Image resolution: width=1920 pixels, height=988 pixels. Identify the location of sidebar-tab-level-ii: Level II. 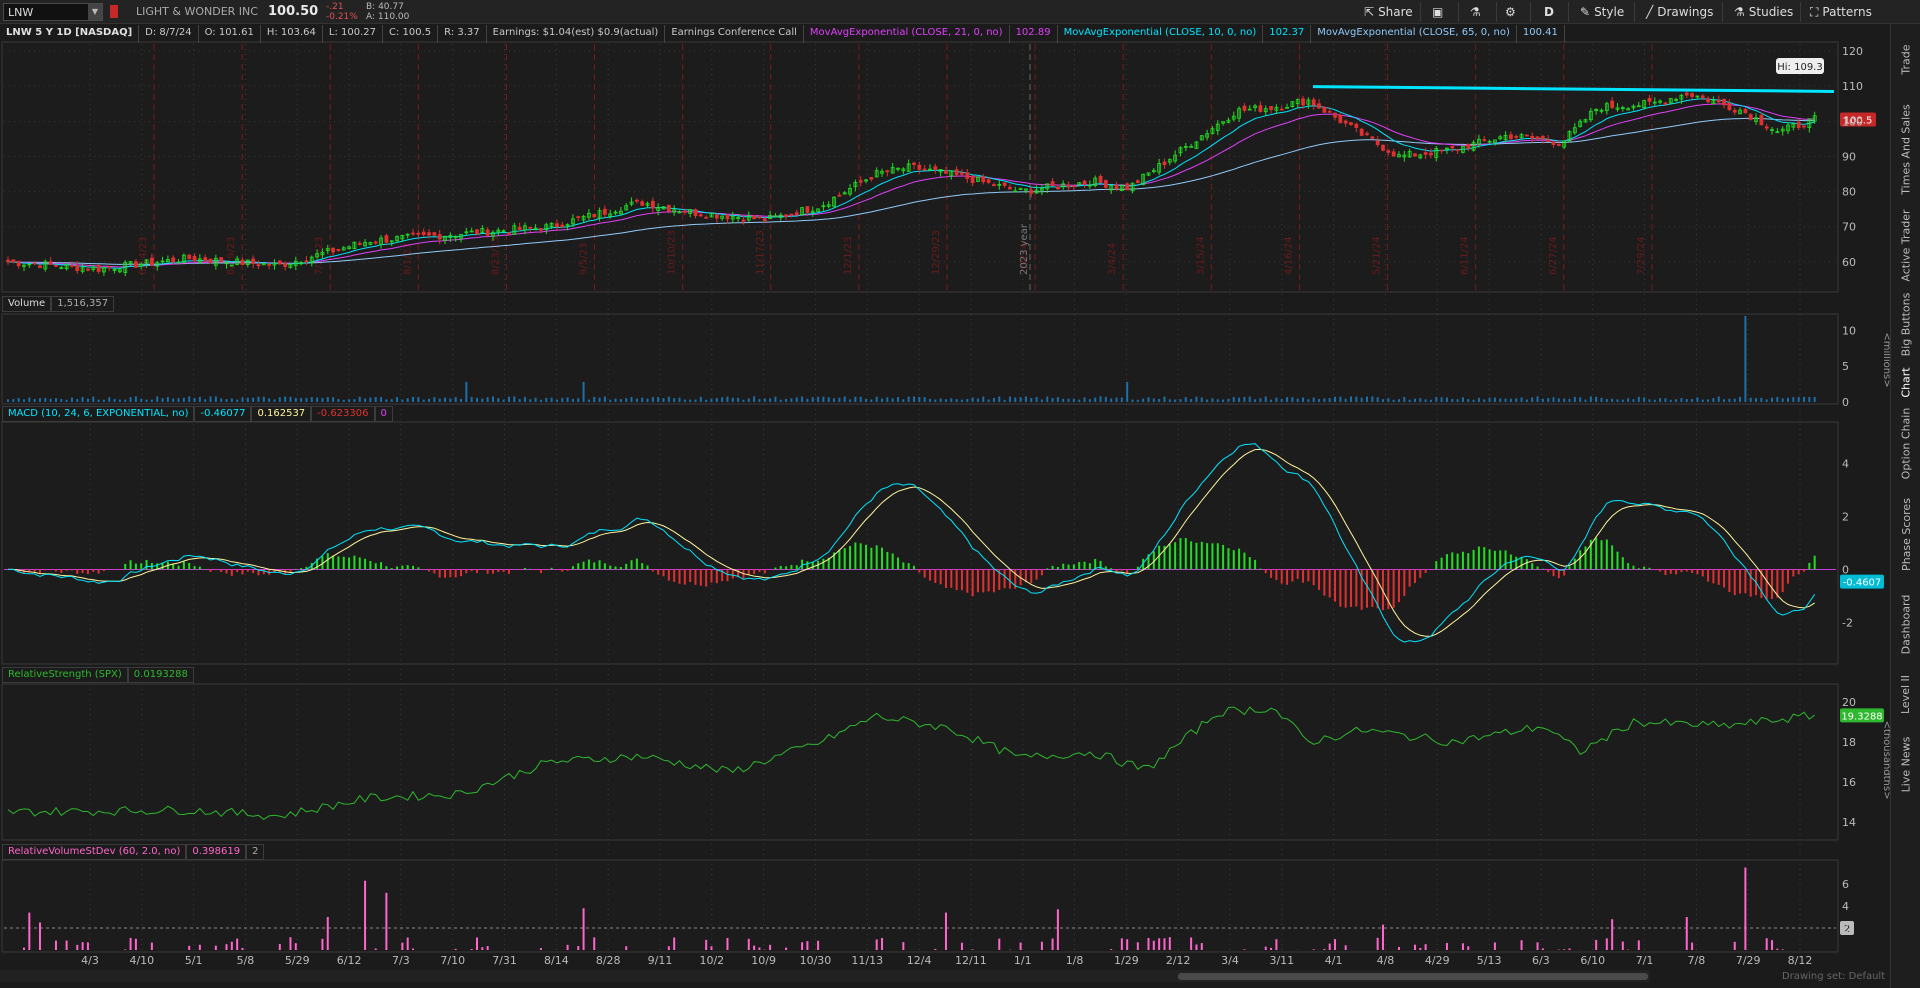
(1905, 694).